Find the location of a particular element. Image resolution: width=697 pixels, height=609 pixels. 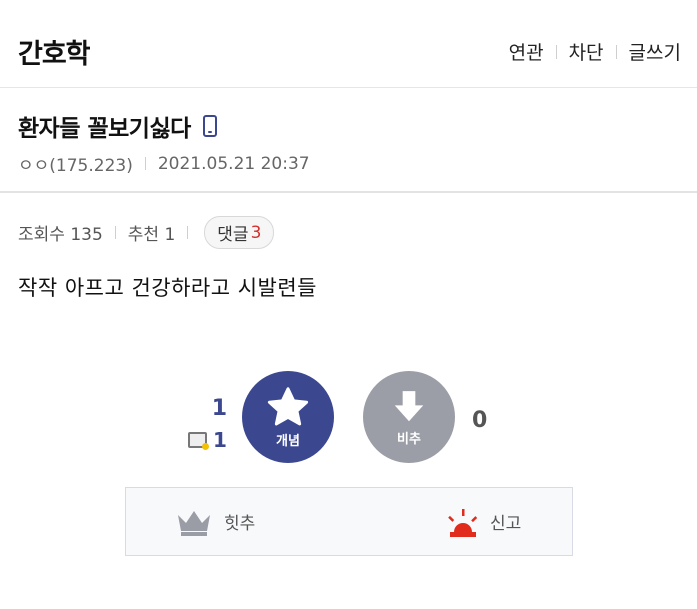

arrow-down-icon is located at coordinates (409, 405).